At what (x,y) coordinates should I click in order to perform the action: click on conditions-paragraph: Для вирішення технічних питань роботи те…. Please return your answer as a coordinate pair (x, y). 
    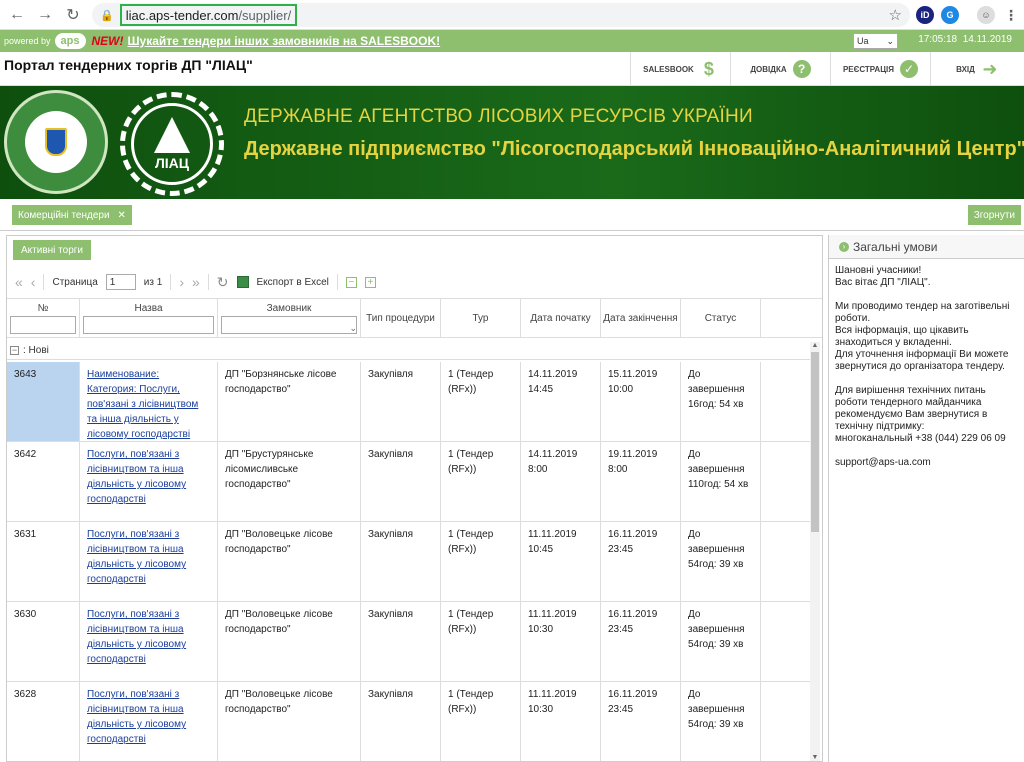
    Looking at the image, I should click on (920, 414).